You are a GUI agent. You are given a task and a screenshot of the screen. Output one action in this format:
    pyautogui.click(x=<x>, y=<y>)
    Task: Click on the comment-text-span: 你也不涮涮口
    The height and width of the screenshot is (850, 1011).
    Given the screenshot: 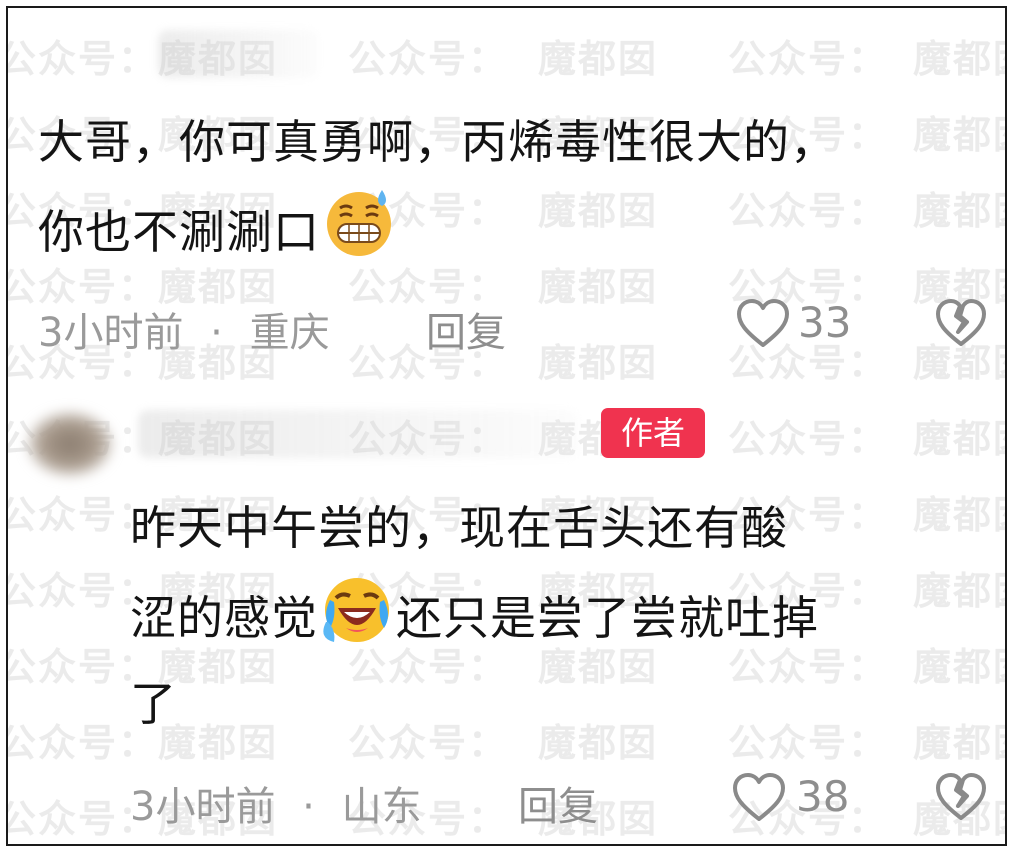 What is the action you would take?
    pyautogui.click(x=179, y=232)
    